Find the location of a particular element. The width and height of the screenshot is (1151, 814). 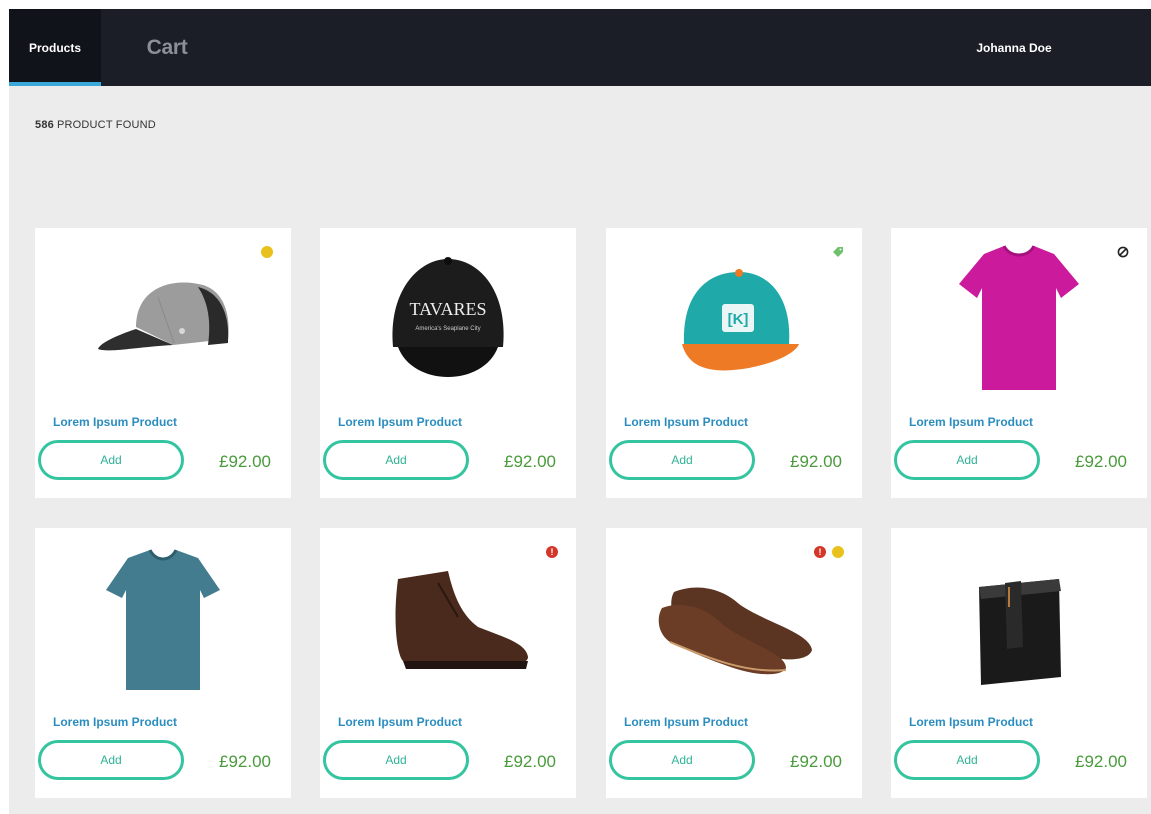

results-count: 586 PRODUCT FOUND is located at coordinates (95, 125).